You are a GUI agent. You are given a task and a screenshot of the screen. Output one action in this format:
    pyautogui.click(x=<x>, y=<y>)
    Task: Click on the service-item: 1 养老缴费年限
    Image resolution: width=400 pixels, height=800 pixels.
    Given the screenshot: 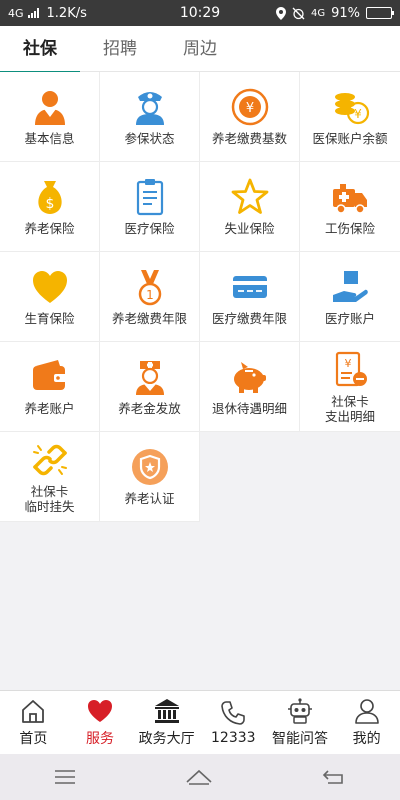 What is the action you would take?
    pyautogui.click(x=150, y=297)
    